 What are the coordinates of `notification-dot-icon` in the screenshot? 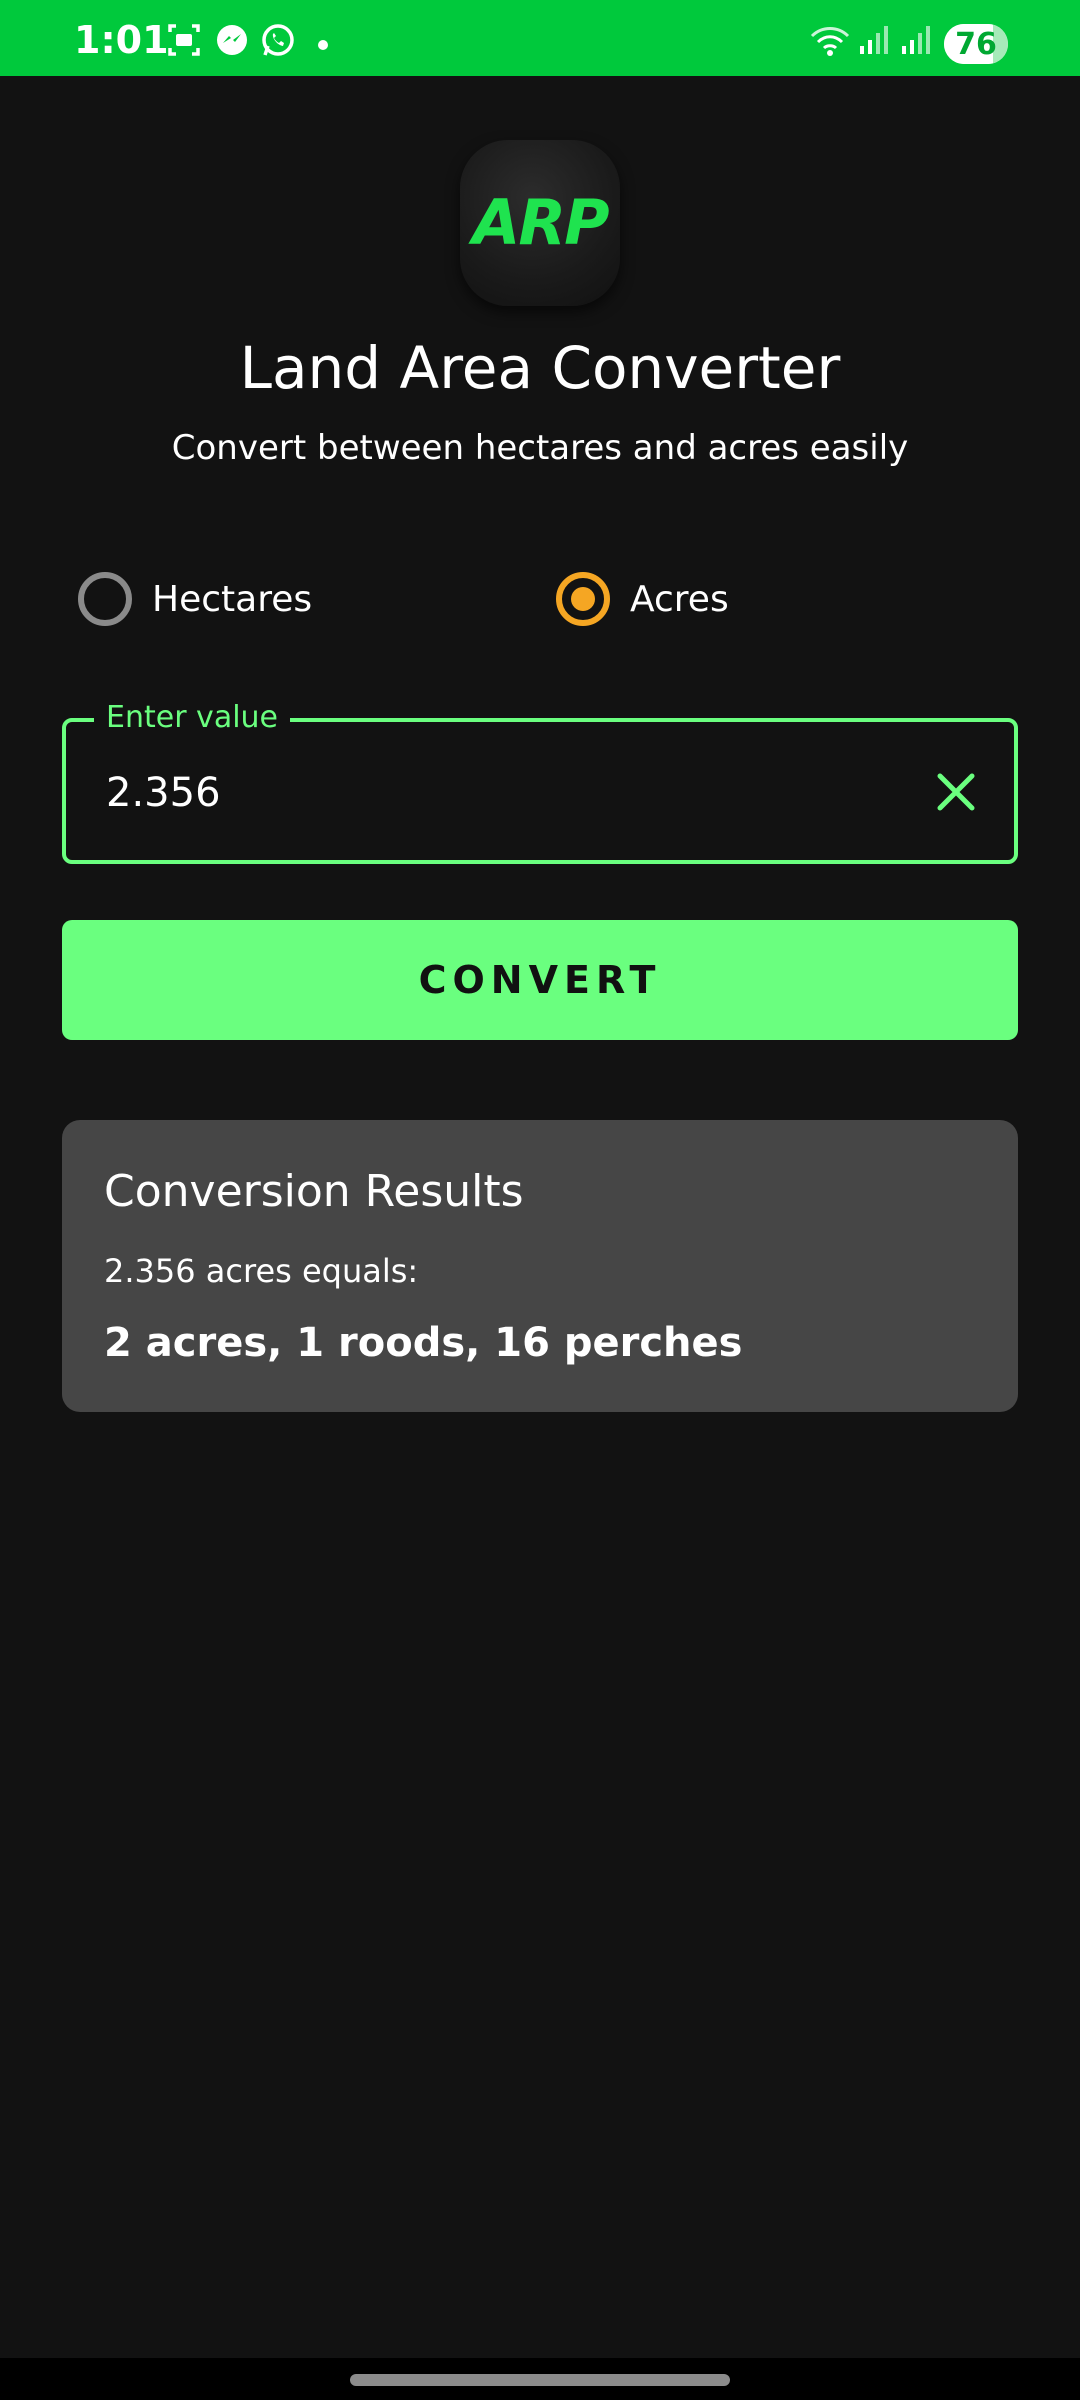 It's located at (323, 45).